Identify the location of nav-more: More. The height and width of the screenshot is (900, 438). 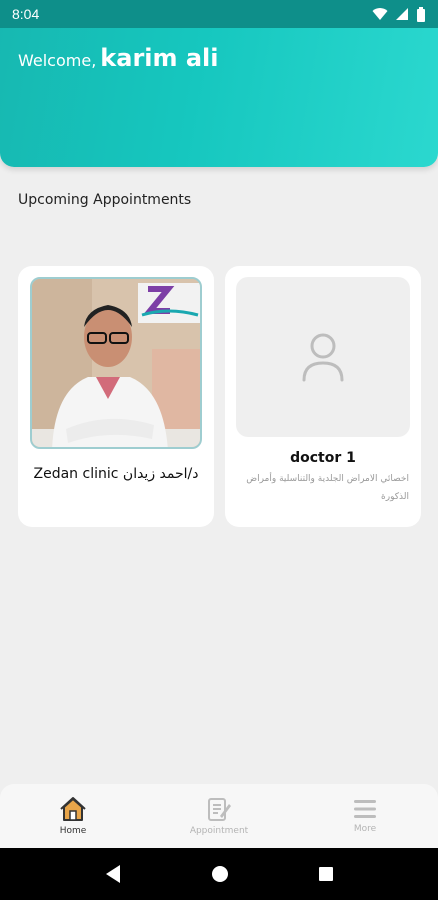
(365, 816).